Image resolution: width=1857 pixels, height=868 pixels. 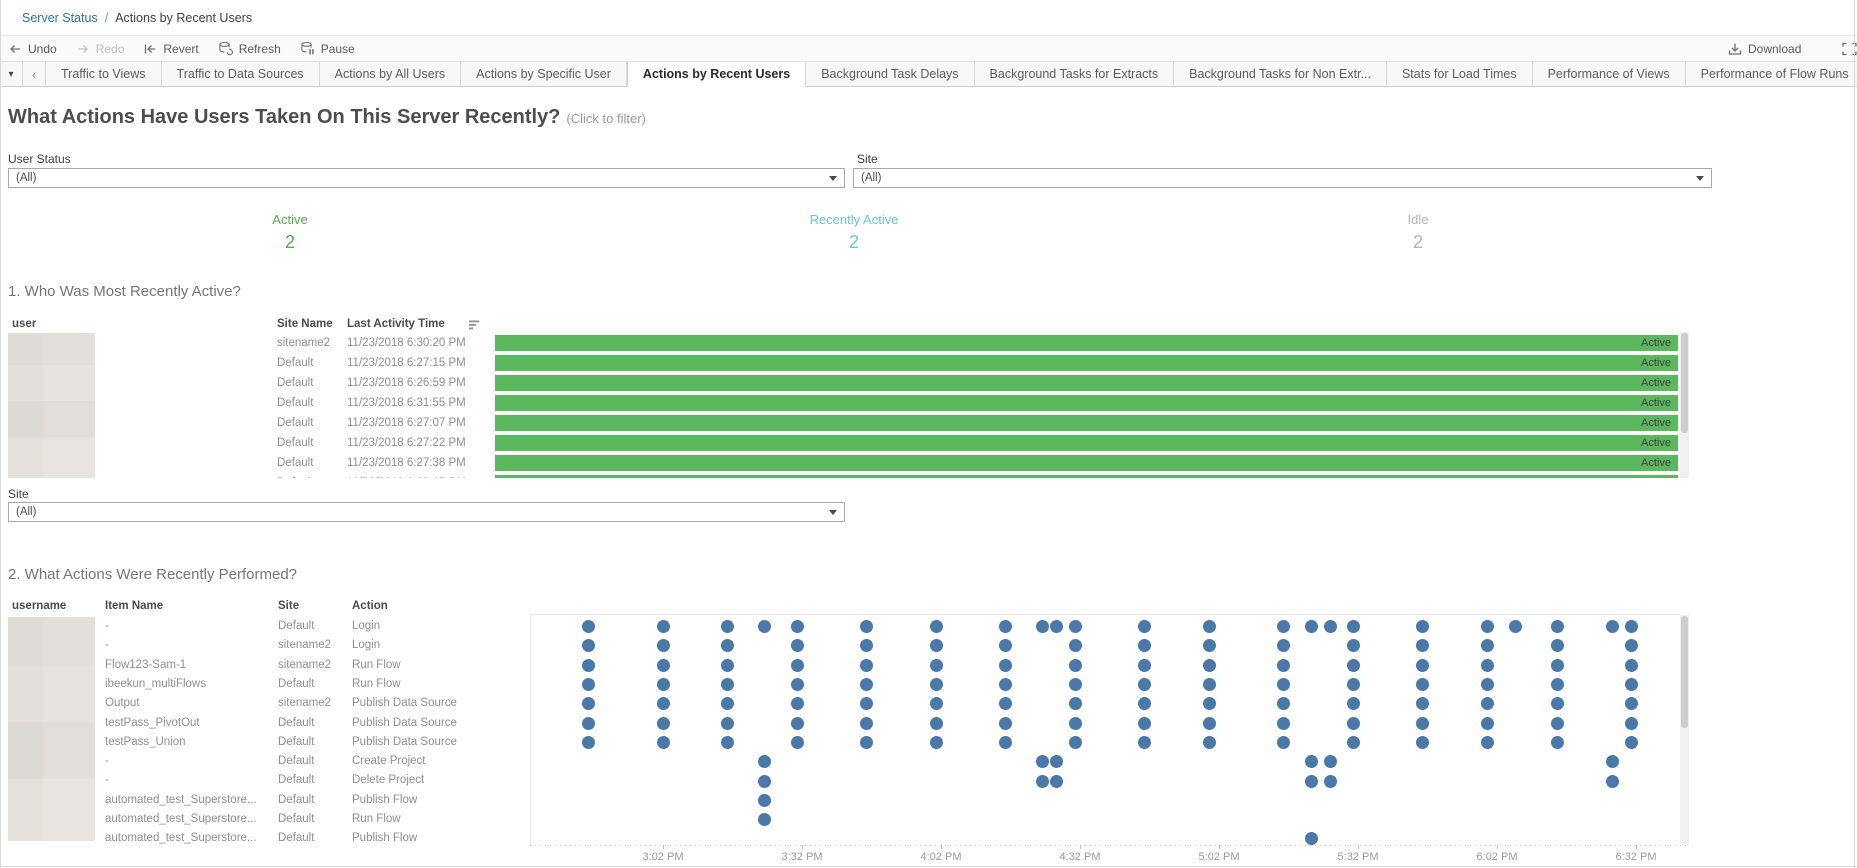 What do you see at coordinates (1684, 730) in the screenshot?
I see `section2-scrollbar` at bounding box center [1684, 730].